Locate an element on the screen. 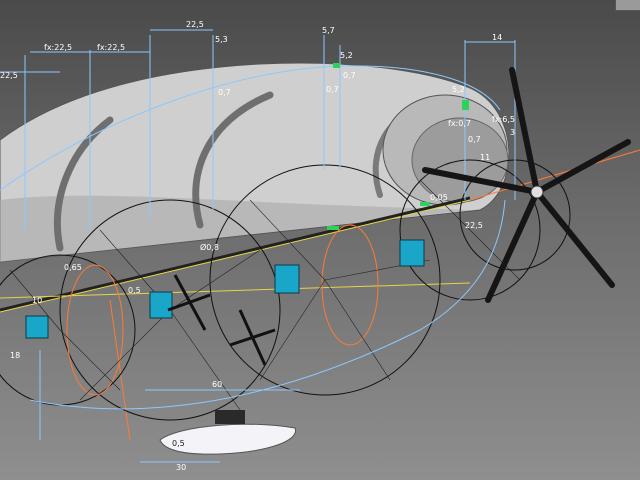 The image size is (640, 480). dim-label: fx:6,5 is located at coordinates (503, 119).